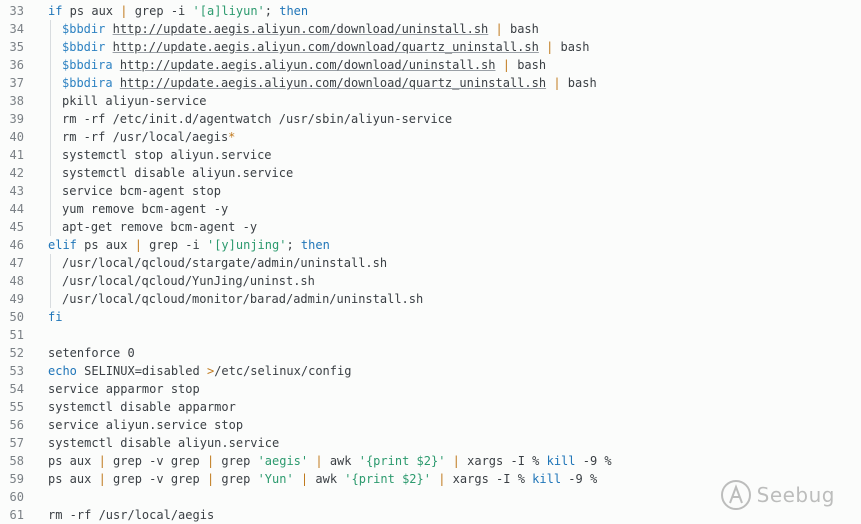  What do you see at coordinates (16, 461) in the screenshot?
I see `line-number: 58` at bounding box center [16, 461].